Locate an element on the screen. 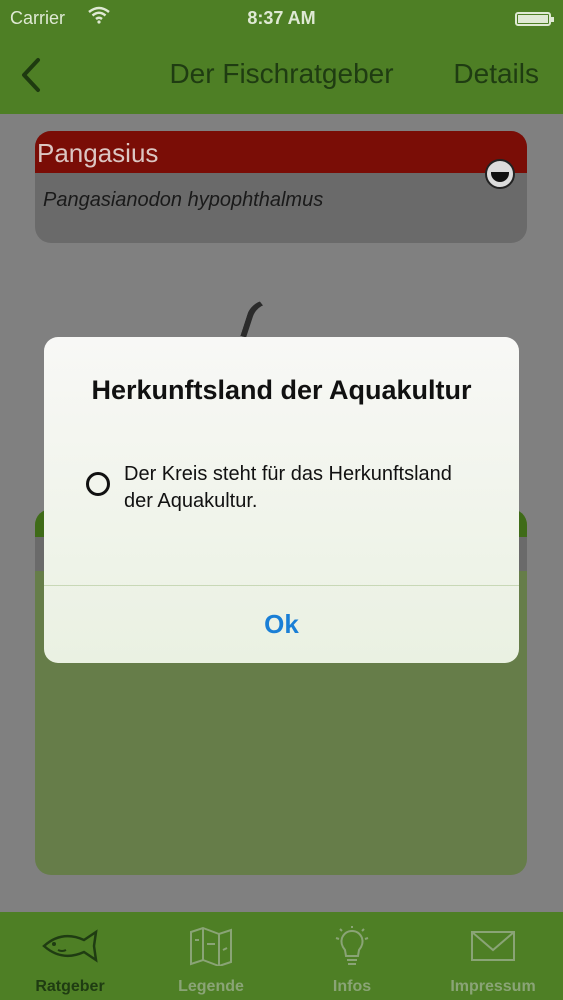  fish-card: Pangasius Pangasianodon hypophthalmus is located at coordinates (281, 187).